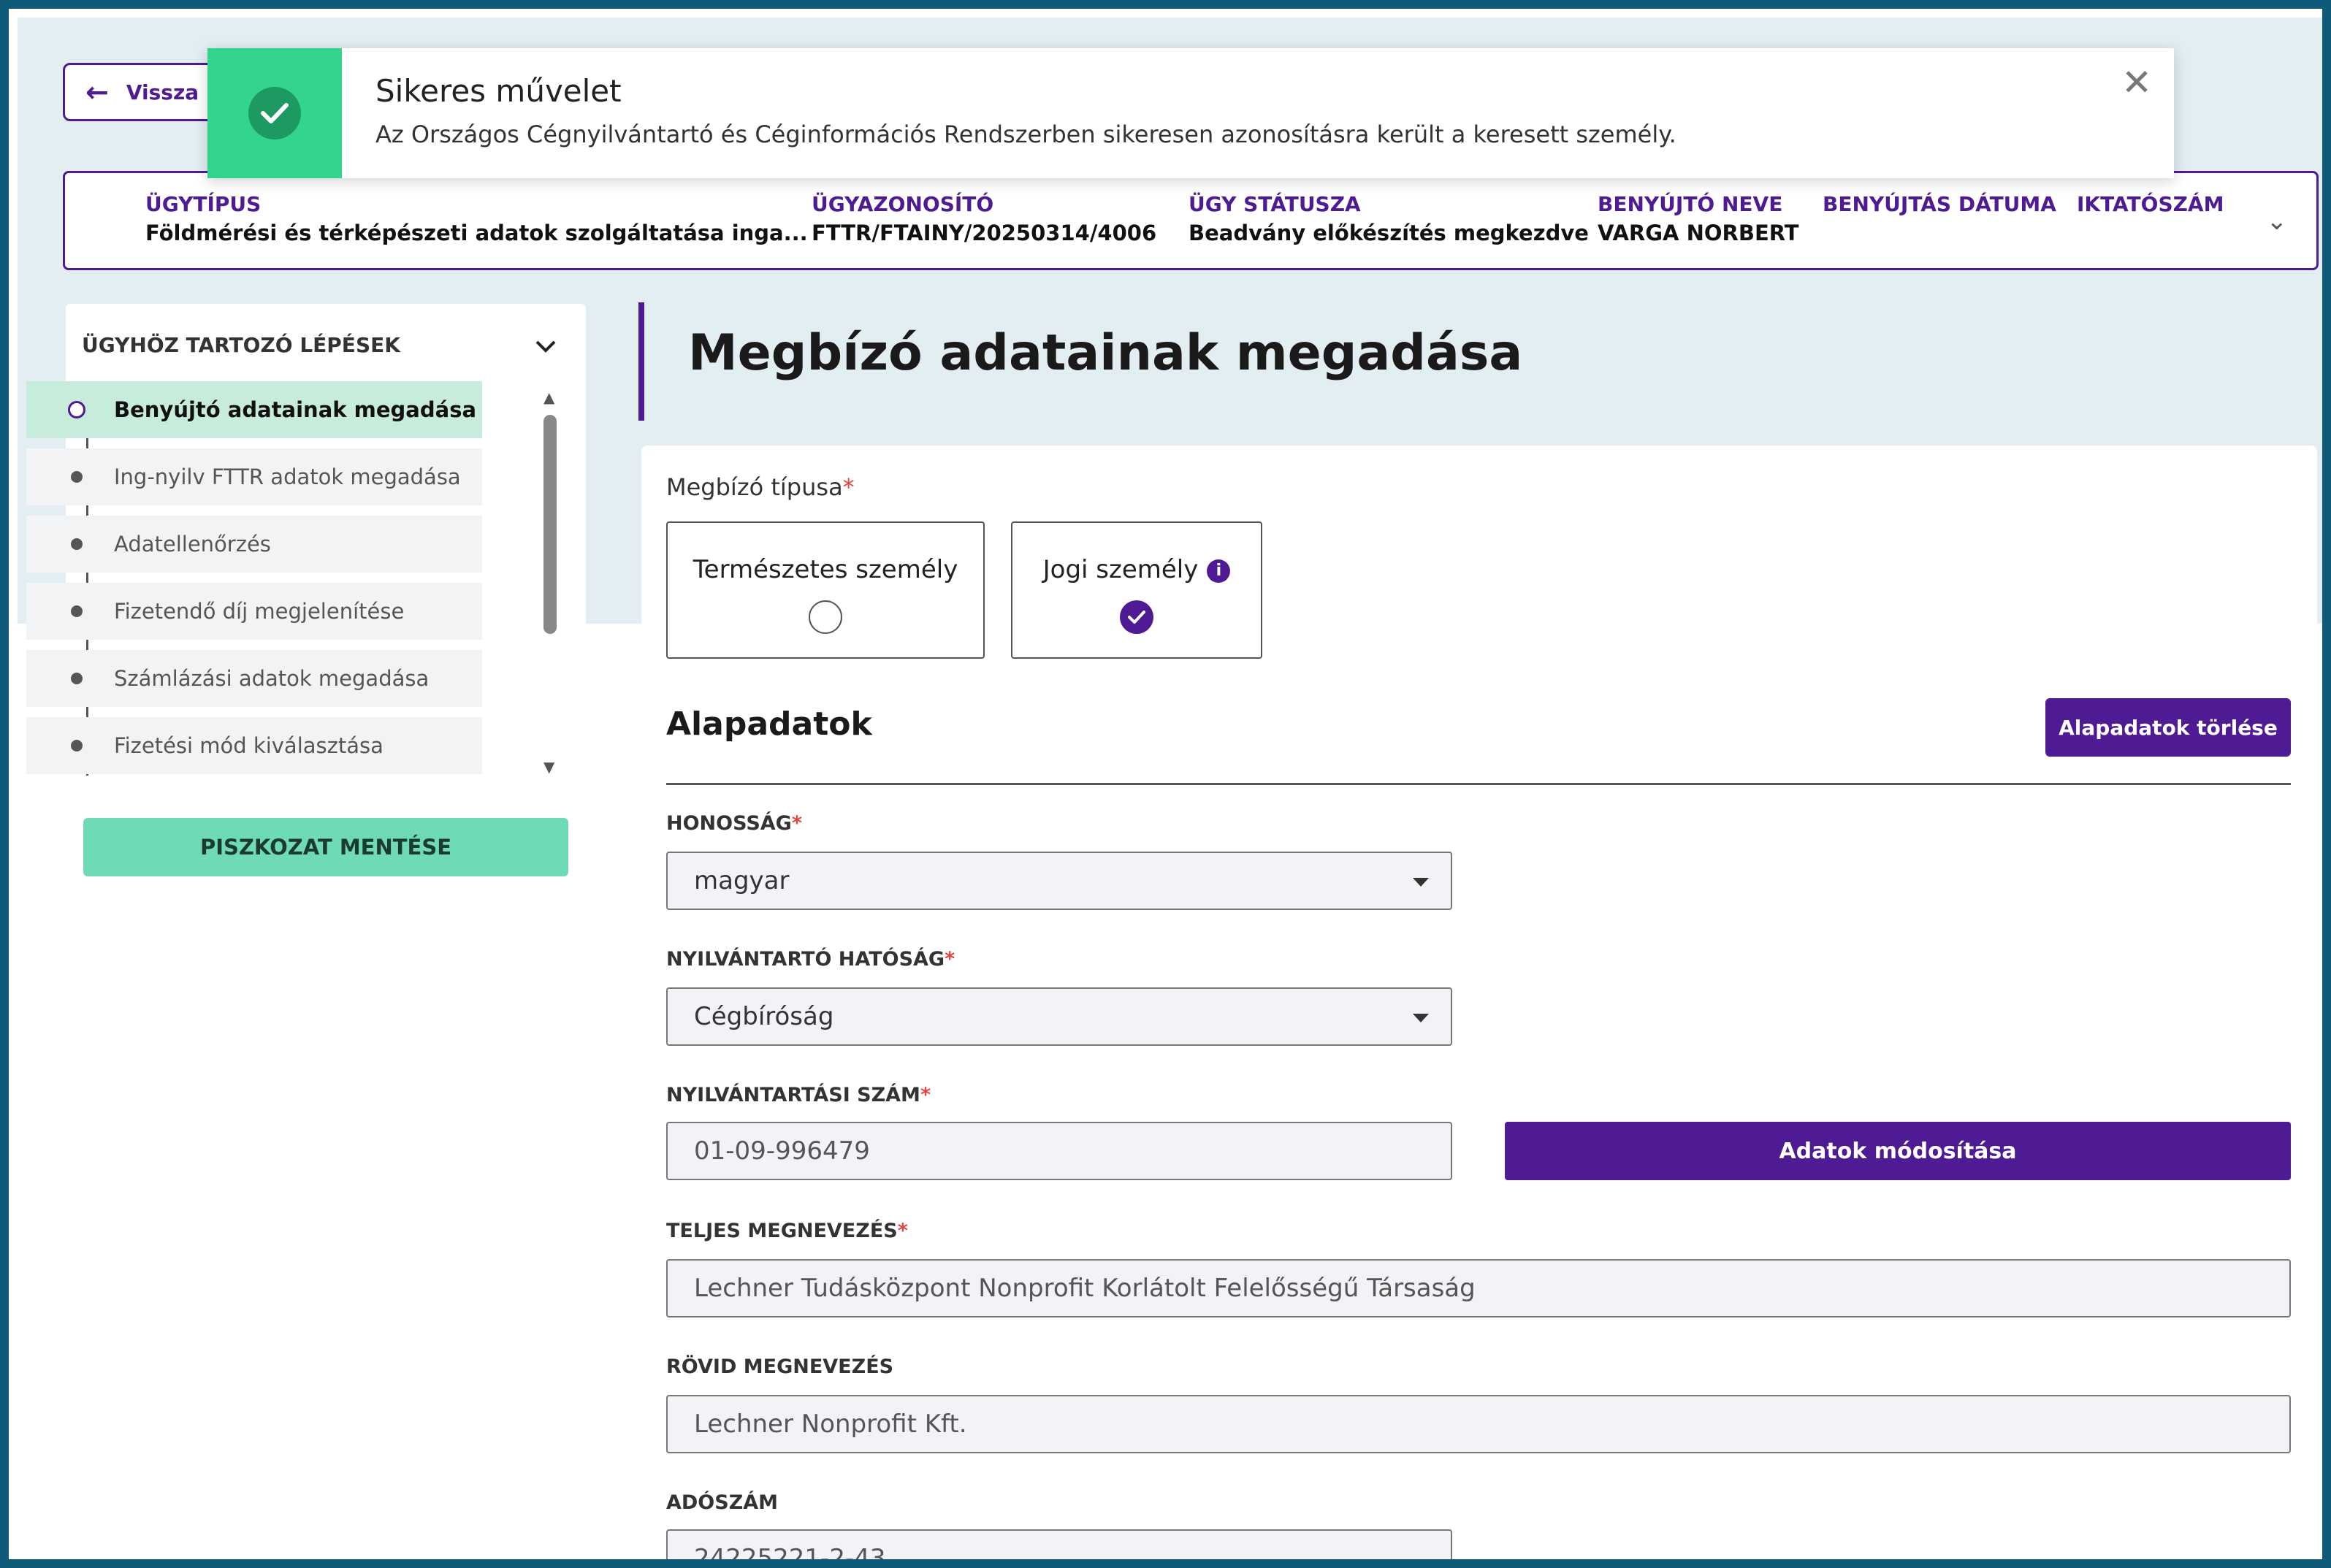 The image size is (2331, 1568). I want to click on registry-number-label: NYILVÁNTARTÁSI SZÁM*, so click(798, 1095).